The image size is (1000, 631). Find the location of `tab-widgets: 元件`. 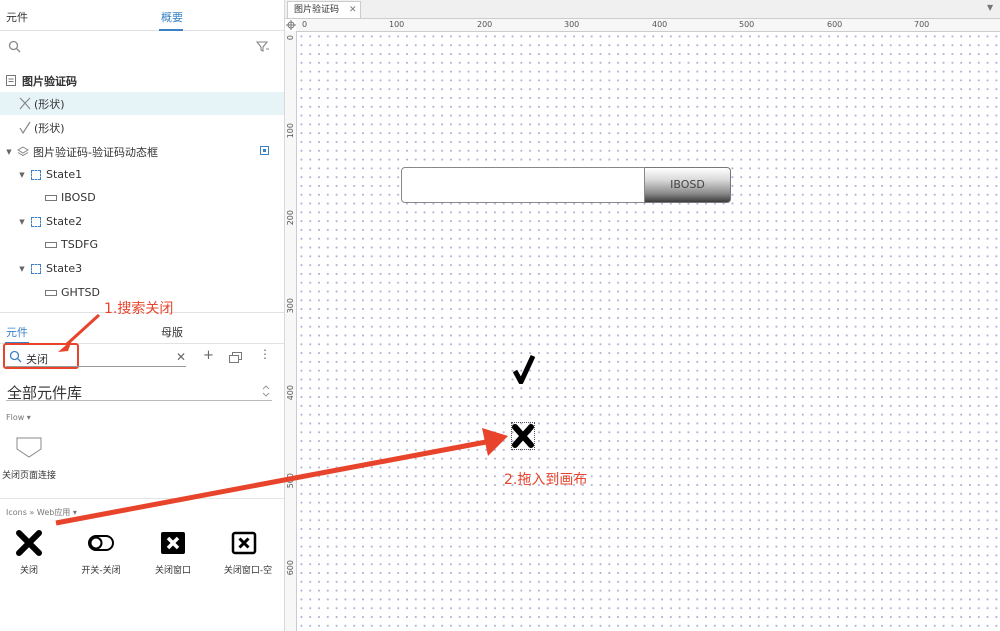

tab-widgets: 元件 is located at coordinates (17, 17).